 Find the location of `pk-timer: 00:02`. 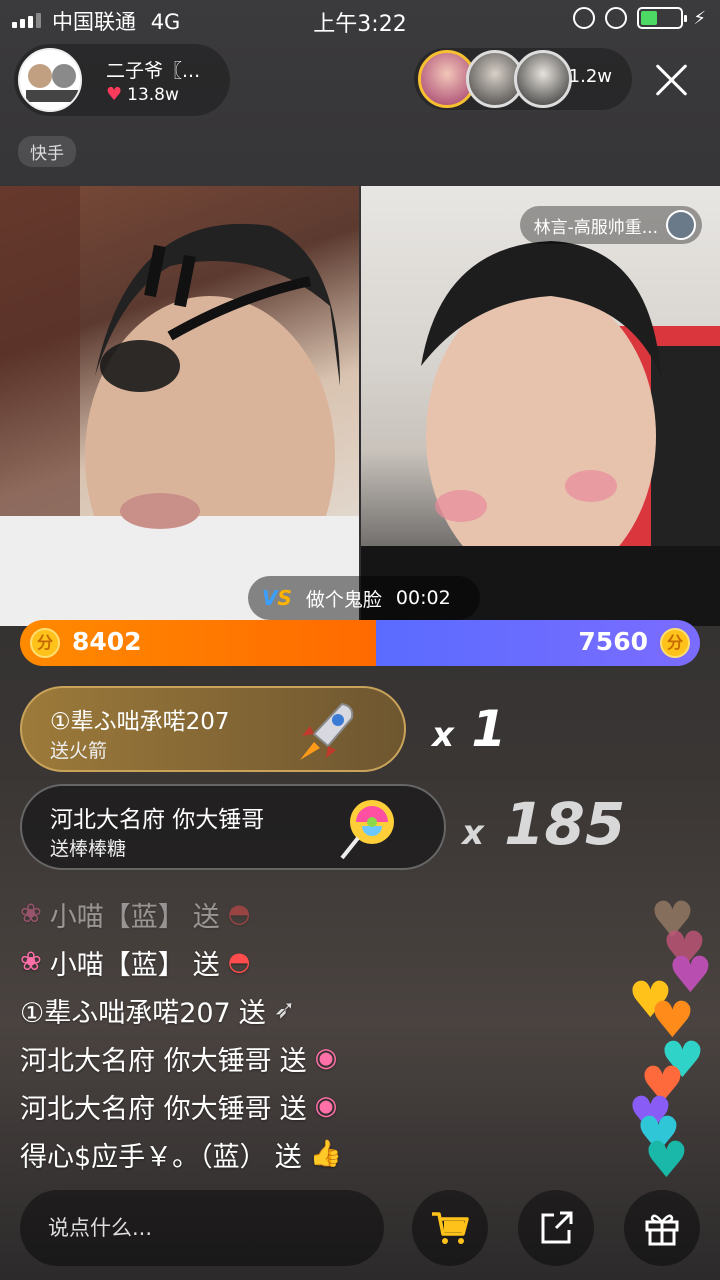

pk-timer: 00:02 is located at coordinates (423, 598).